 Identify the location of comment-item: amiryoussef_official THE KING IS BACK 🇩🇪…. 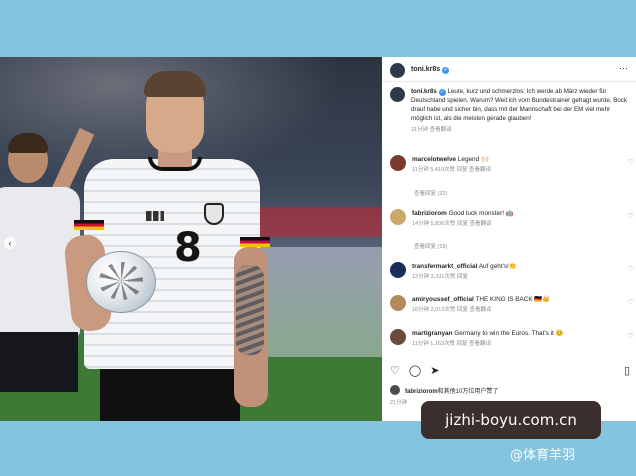
(512, 304).